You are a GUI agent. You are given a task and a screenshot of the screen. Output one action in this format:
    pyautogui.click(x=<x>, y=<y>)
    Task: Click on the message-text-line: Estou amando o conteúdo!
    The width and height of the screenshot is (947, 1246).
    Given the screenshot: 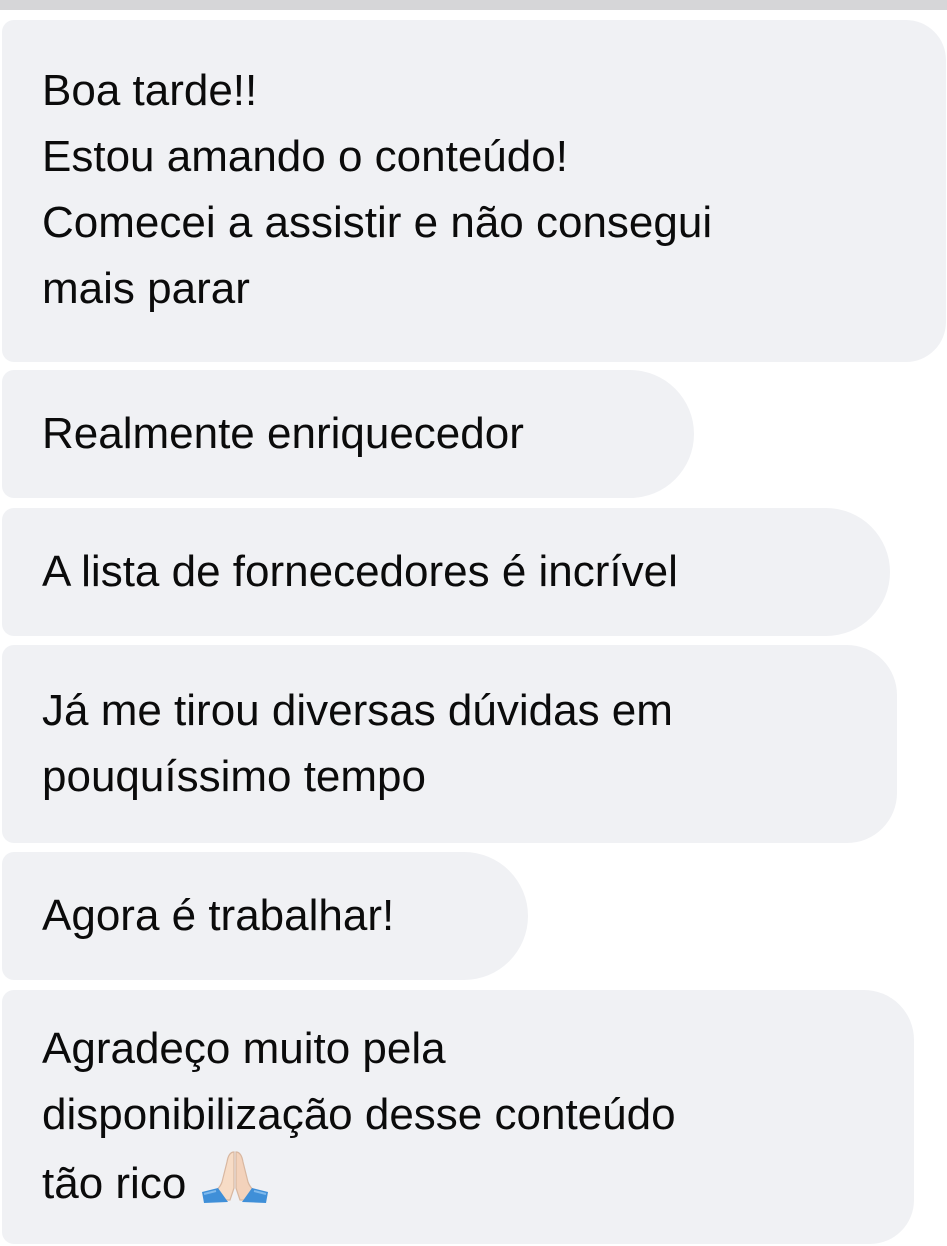 What is the action you would take?
    pyautogui.click(x=305, y=156)
    